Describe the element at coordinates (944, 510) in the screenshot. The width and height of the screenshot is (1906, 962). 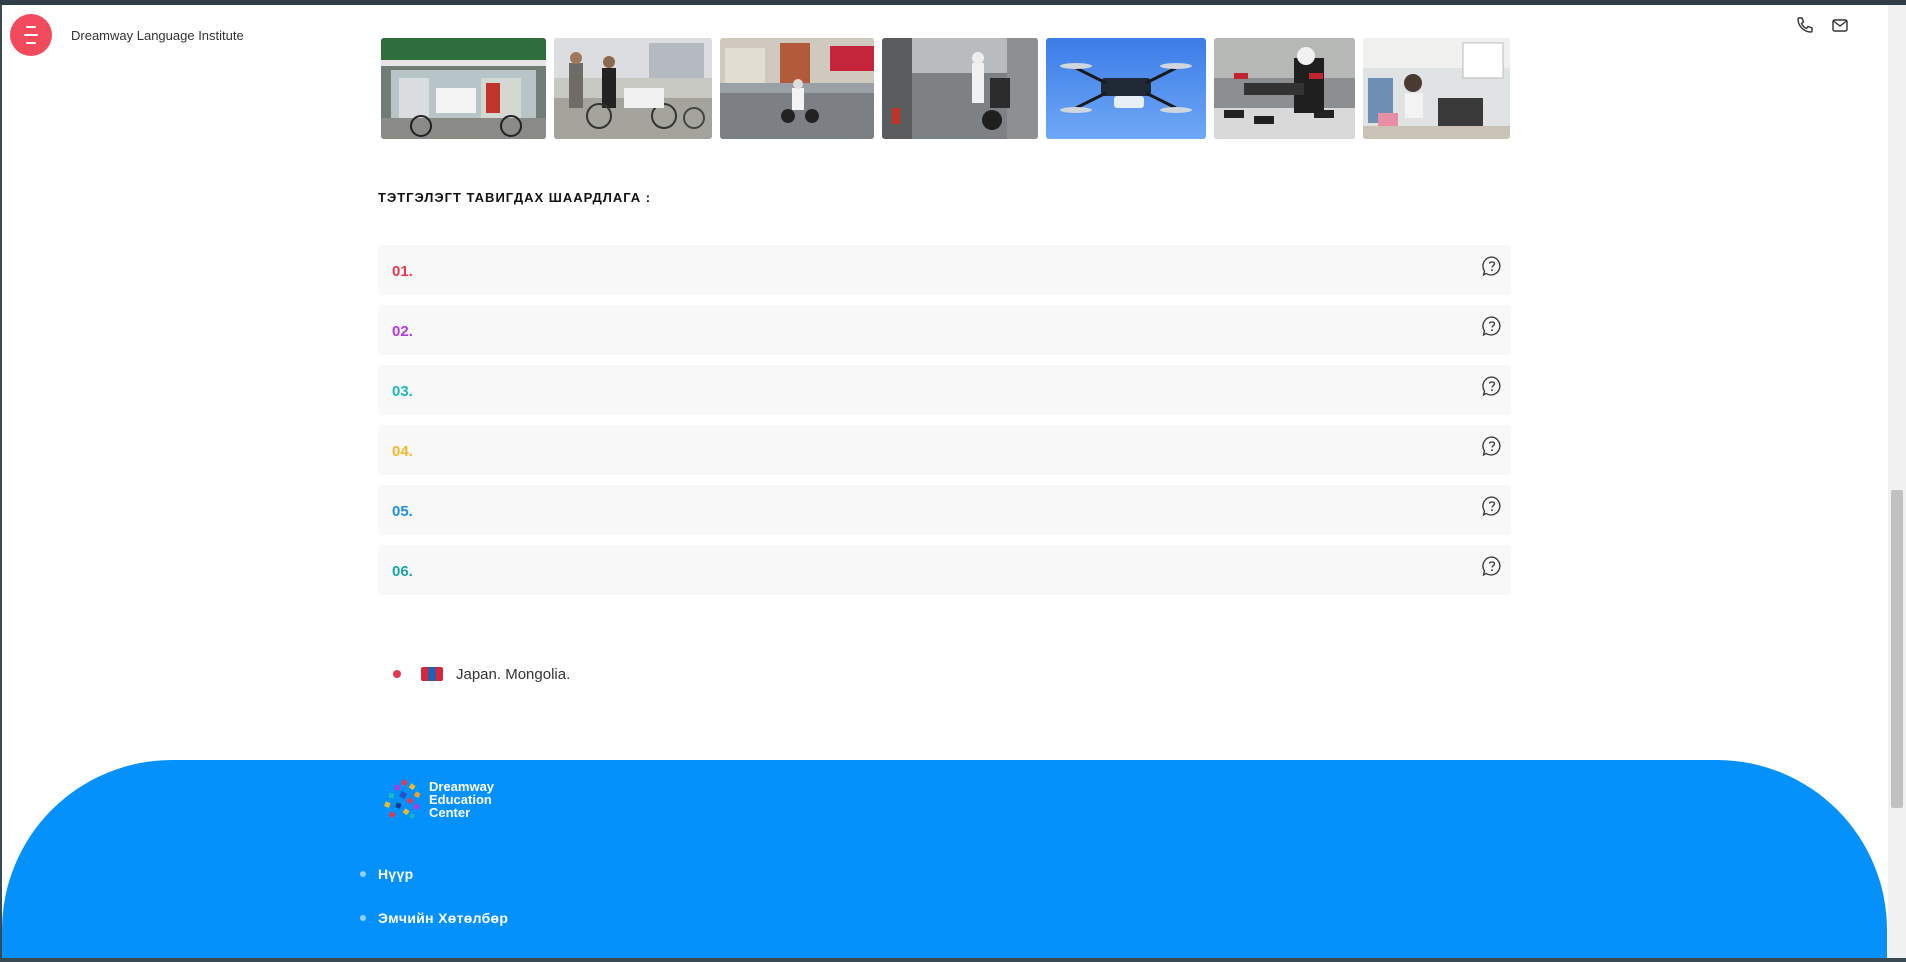
I see `requirement-item-05: 05.` at that location.